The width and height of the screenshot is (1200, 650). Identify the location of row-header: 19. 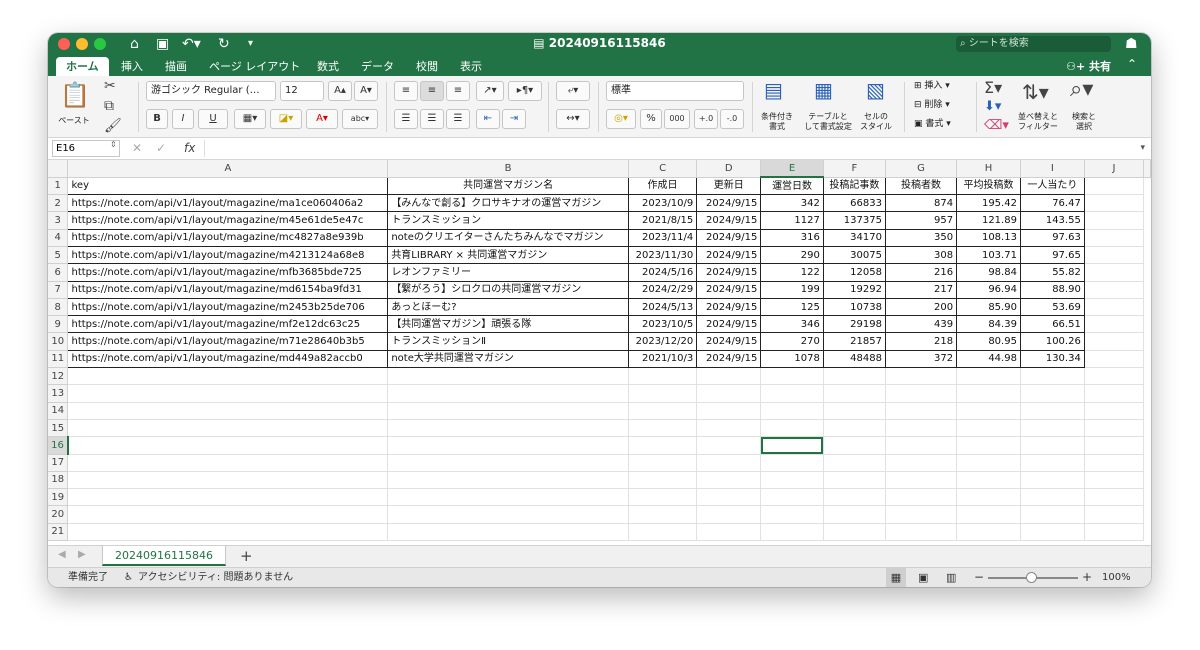
(58, 497).